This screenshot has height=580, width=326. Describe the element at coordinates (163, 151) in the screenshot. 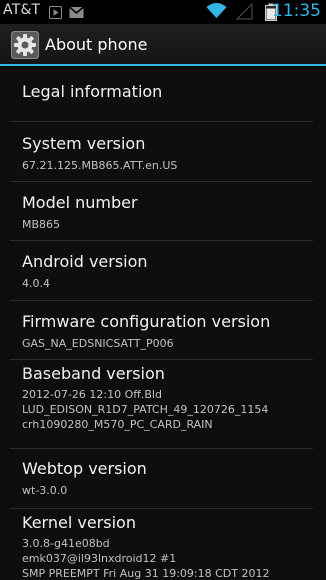

I see `list-item-system-version: System version 67.21.125.MB865.ATT.en.US` at that location.